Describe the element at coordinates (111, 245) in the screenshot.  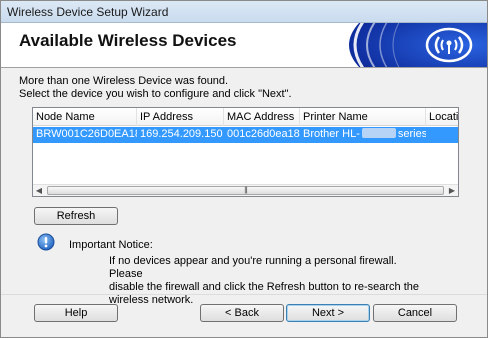
I see `notice-title: Important Notice:` at that location.